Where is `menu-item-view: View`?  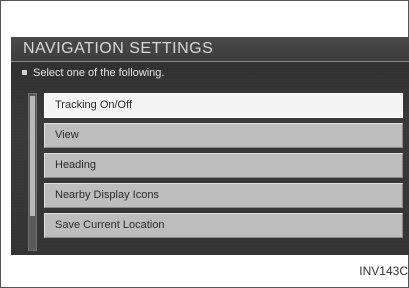
menu-item-view: View is located at coordinates (223, 135).